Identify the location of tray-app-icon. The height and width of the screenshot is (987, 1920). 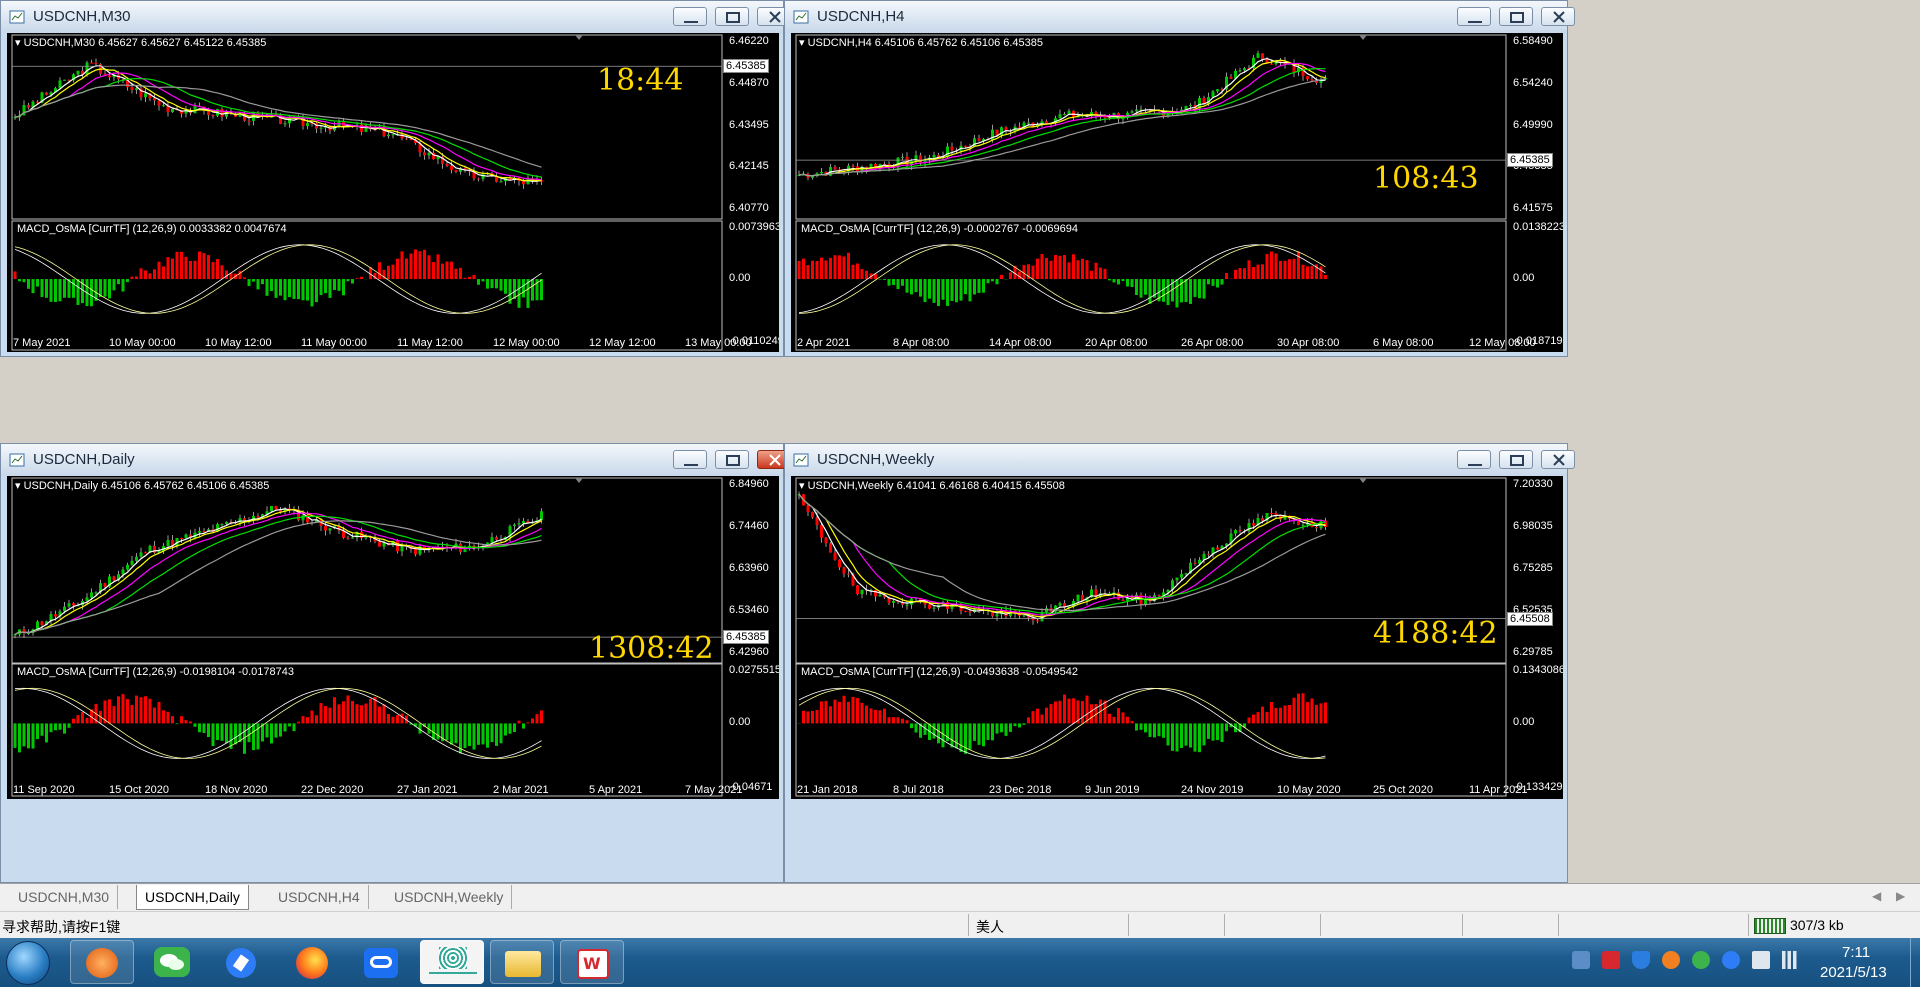
(1671, 960).